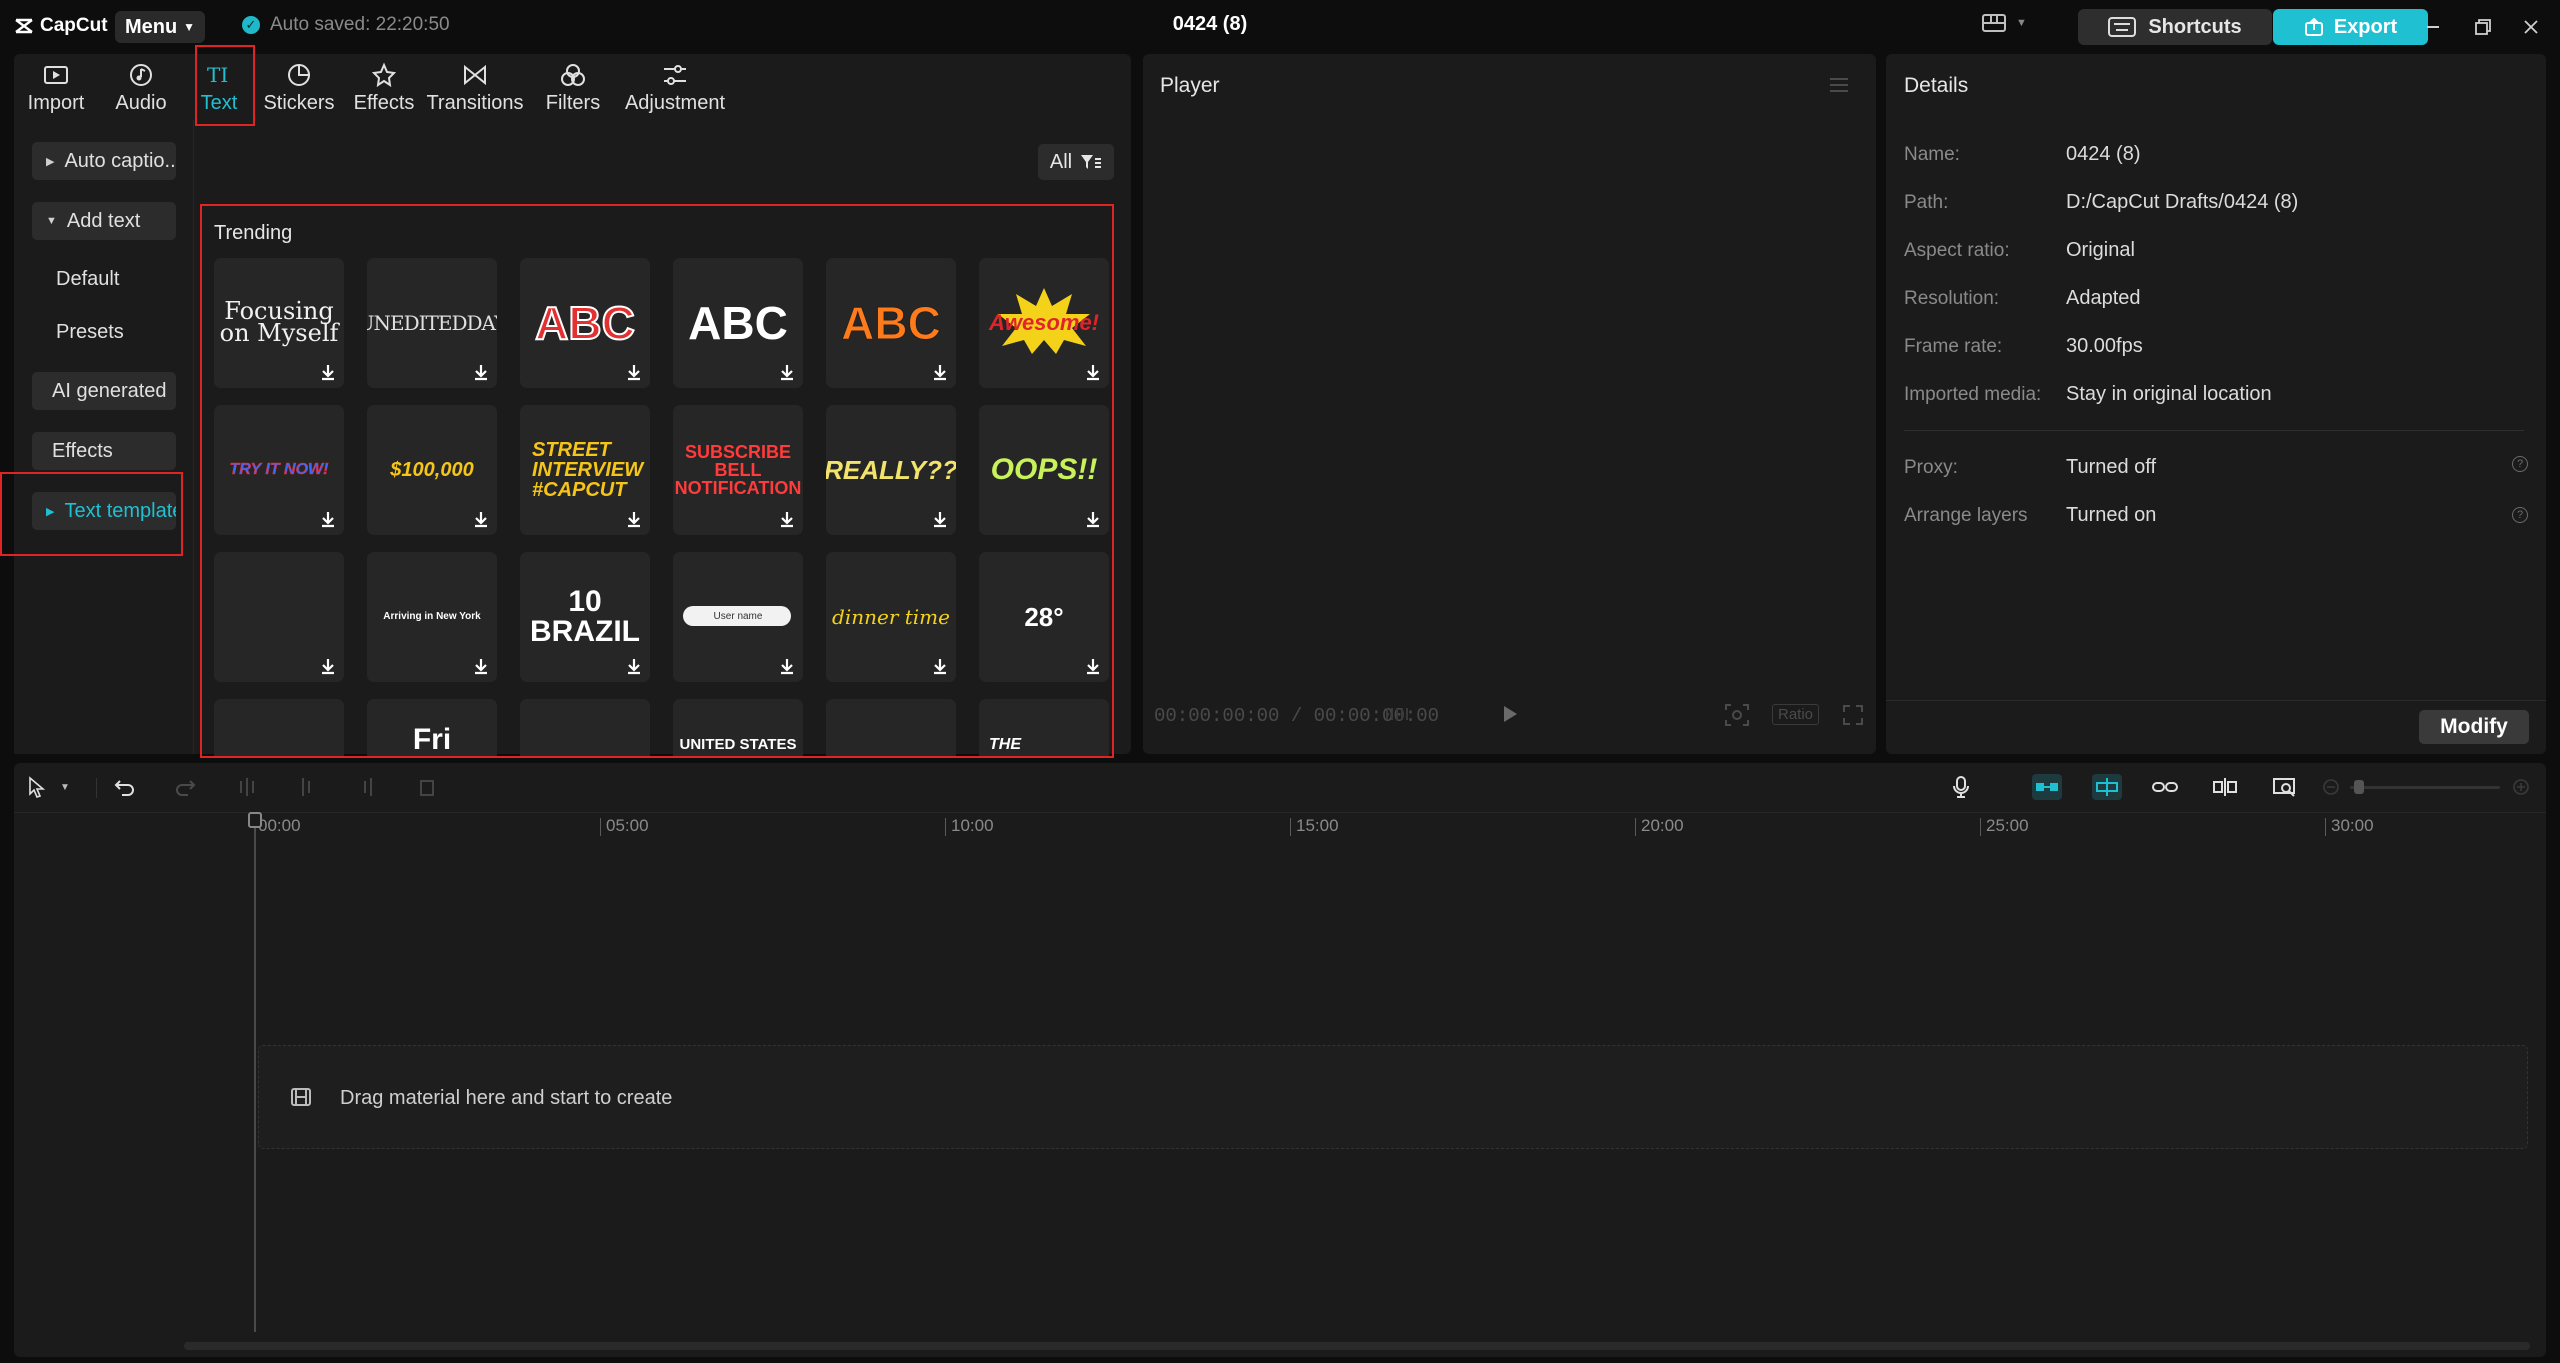  I want to click on minimize-icon, so click(2433, 27).